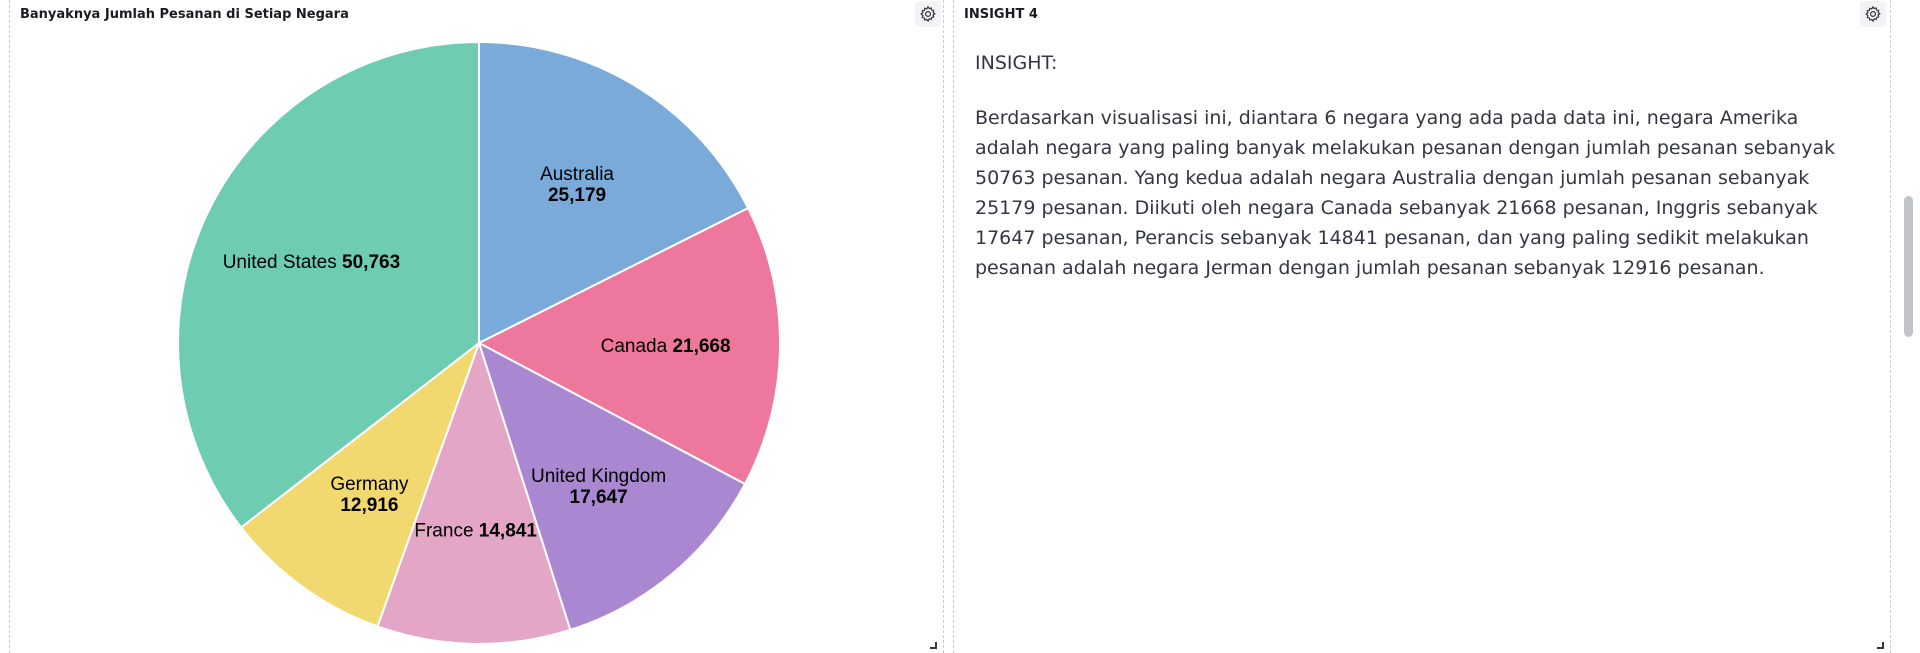 The height and width of the screenshot is (653, 1920). What do you see at coordinates (1001, 14) in the screenshot?
I see `insight-panel-title: INSIGHT 4` at bounding box center [1001, 14].